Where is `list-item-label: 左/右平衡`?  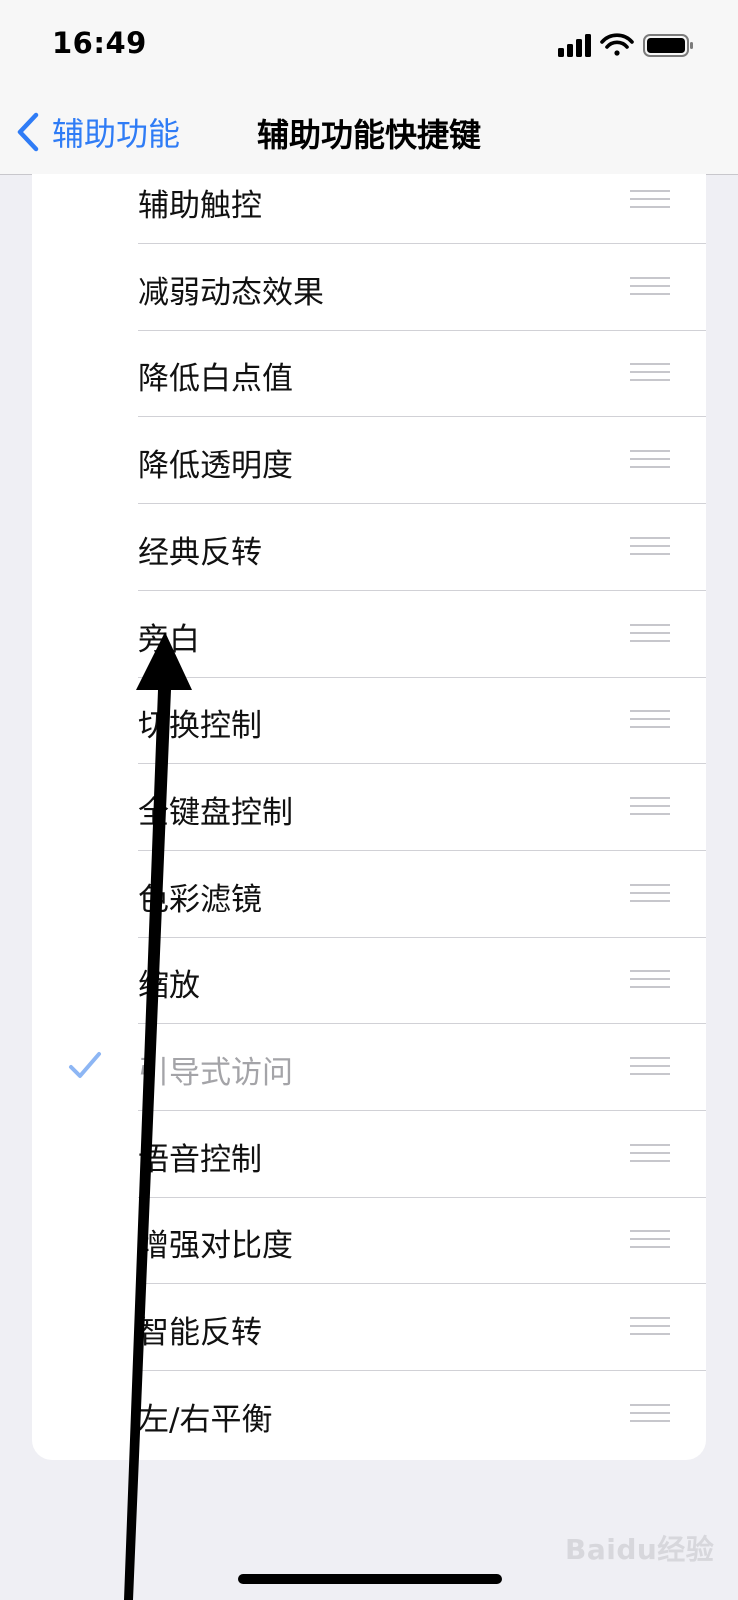 list-item-label: 左/右平衡 is located at coordinates (205, 1419).